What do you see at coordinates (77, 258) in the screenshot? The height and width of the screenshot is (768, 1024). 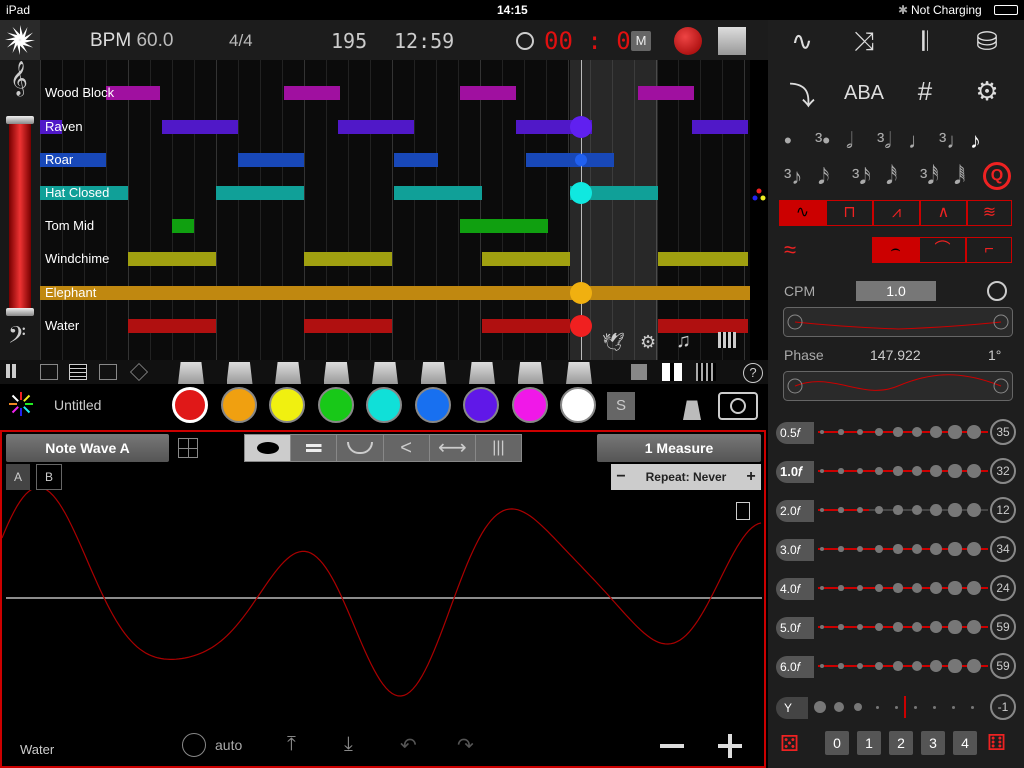 I see `track-label: Windchime` at bounding box center [77, 258].